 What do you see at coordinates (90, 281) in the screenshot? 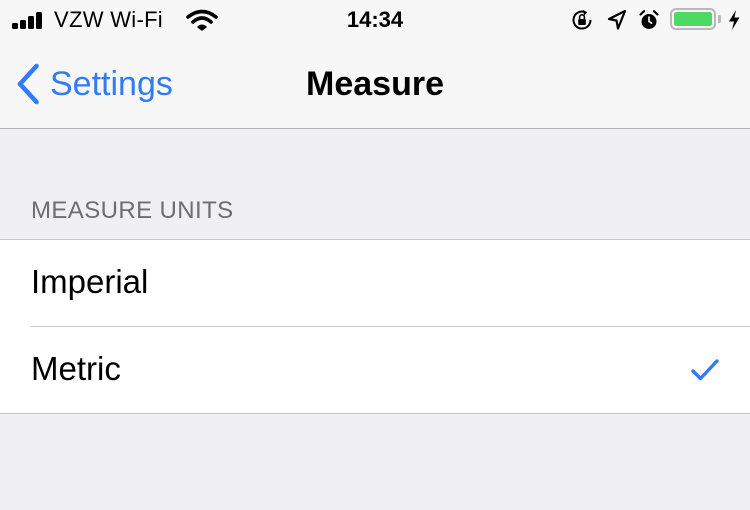
I see `option-label: Imperial` at bounding box center [90, 281].